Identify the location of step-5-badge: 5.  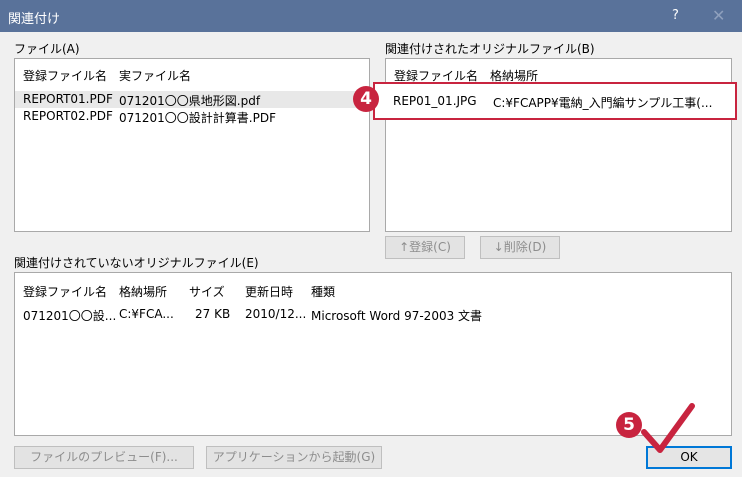
(629, 425).